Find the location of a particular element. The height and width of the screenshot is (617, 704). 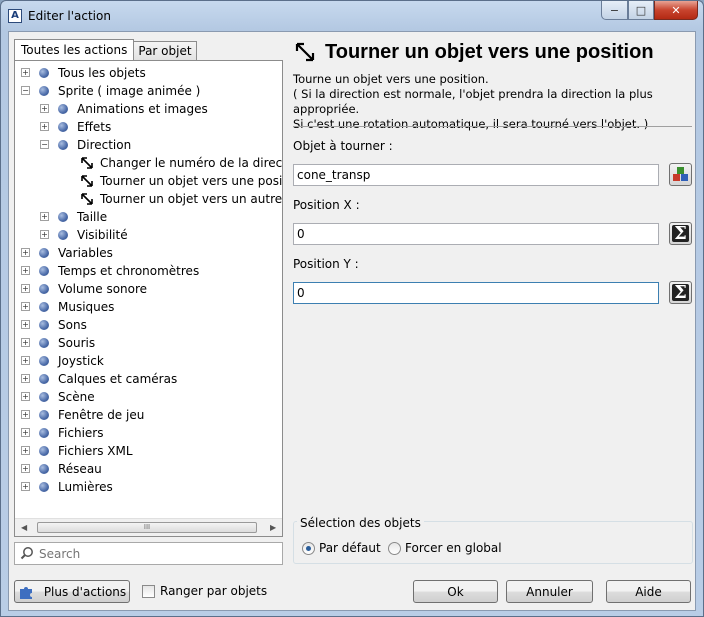

tree-item-turn-to-object: Tourner un objet vers un autre is located at coordinates (180, 199).